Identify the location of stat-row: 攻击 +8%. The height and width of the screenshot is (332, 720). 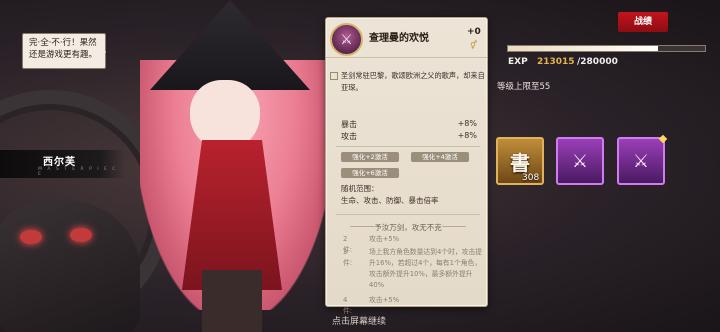
(411, 136).